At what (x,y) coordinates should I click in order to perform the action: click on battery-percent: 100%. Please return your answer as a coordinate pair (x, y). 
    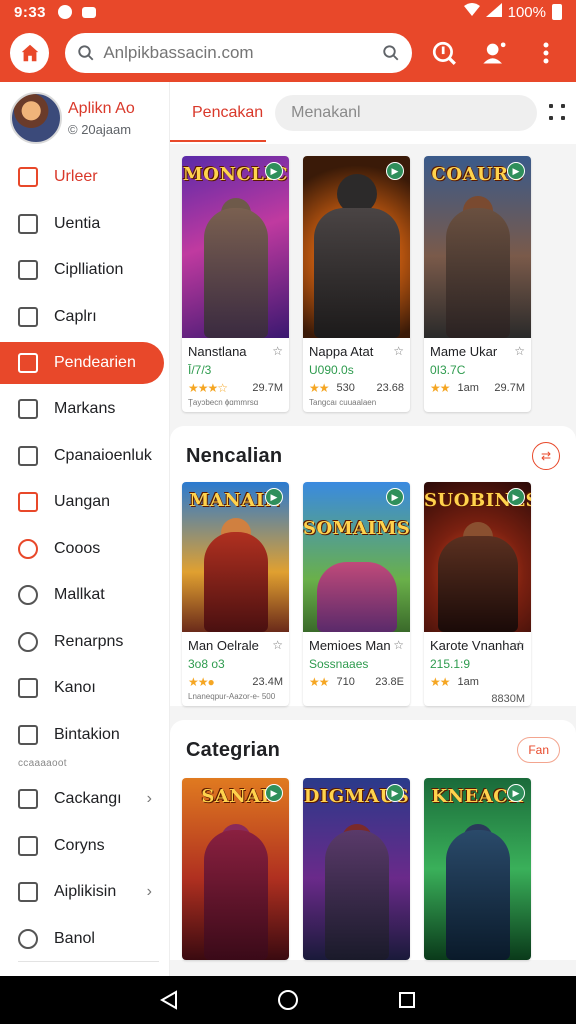
    Looking at the image, I should click on (526, 12).